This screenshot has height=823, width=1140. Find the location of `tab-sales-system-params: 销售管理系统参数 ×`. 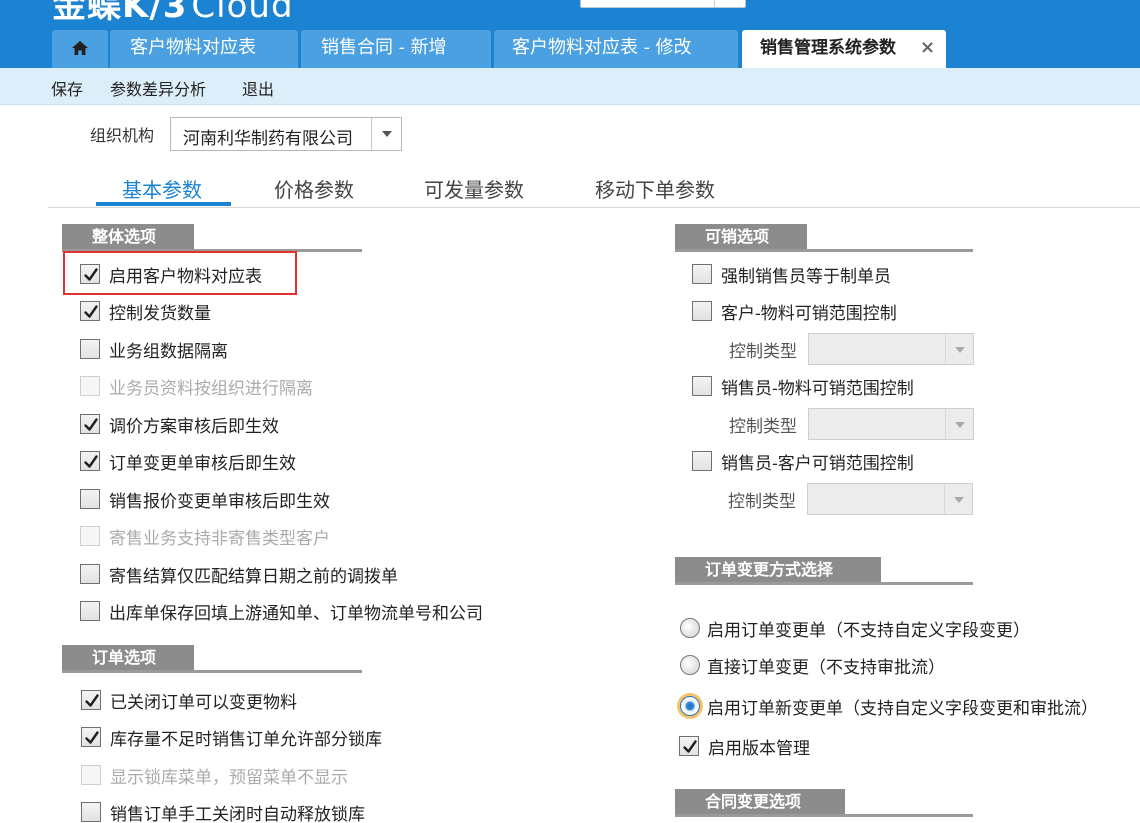

tab-sales-system-params: 销售管理系统参数 × is located at coordinates (844, 49).